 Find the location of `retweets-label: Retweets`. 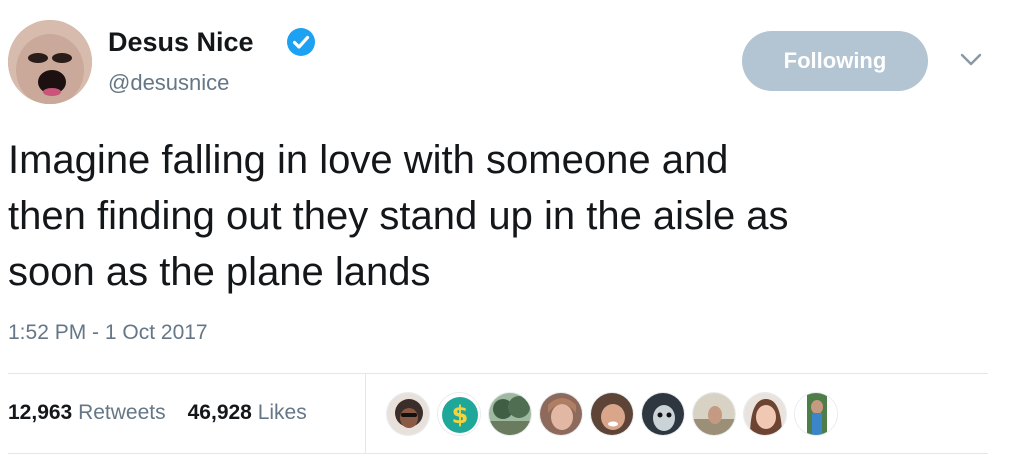

retweets-label: Retweets is located at coordinates (122, 412).